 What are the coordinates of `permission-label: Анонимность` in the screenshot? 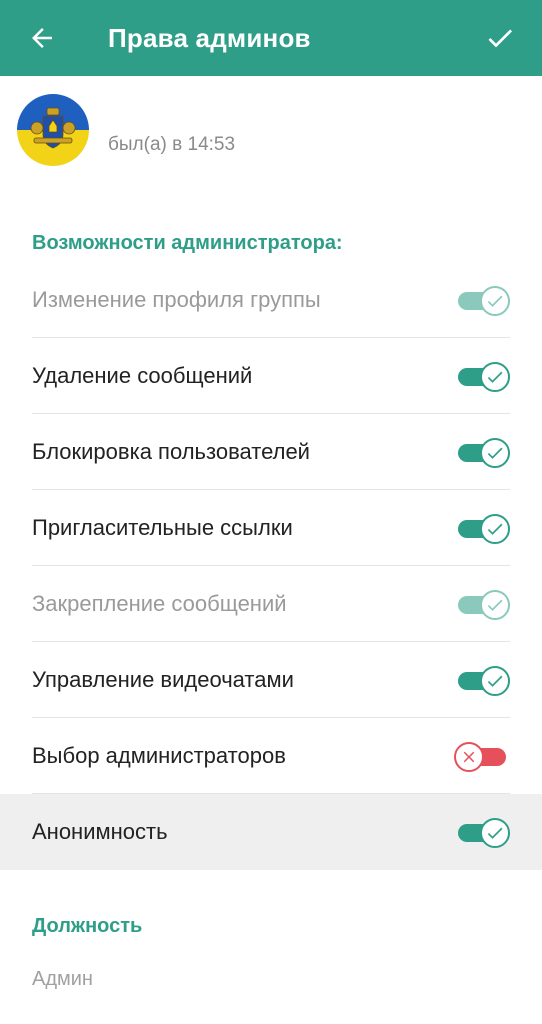 It's located at (100, 831).